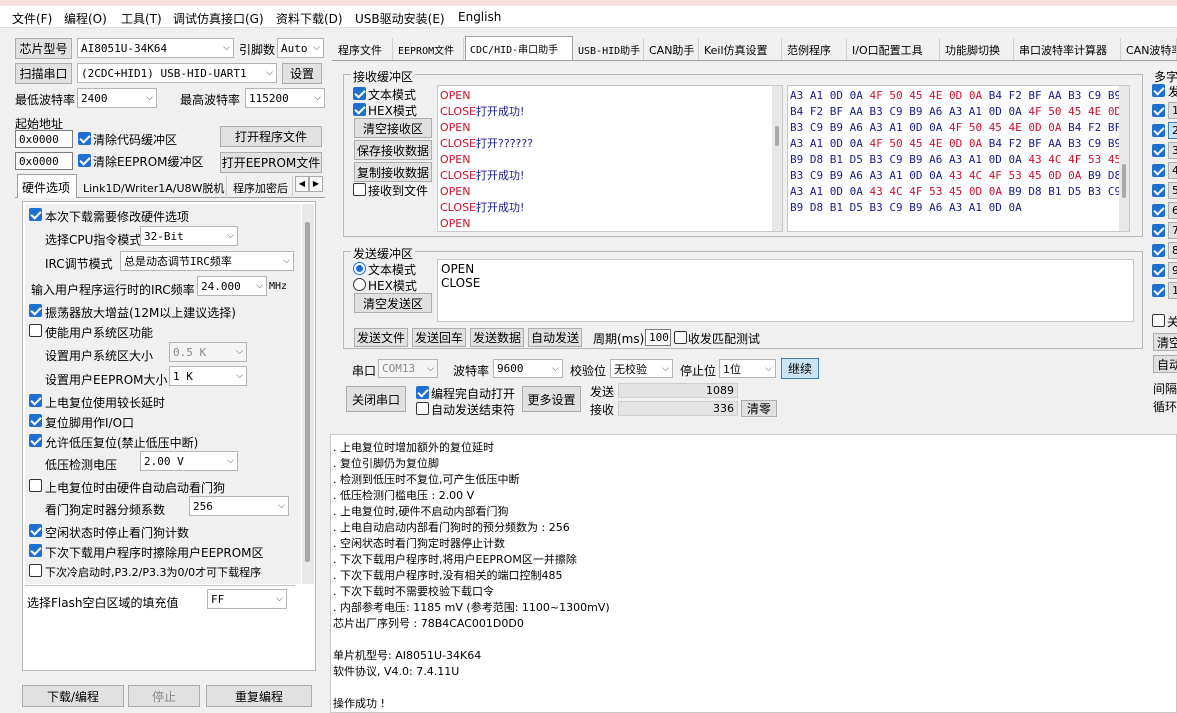  What do you see at coordinates (422, 392) in the screenshot?
I see `auto-open-checkbox` at bounding box center [422, 392].